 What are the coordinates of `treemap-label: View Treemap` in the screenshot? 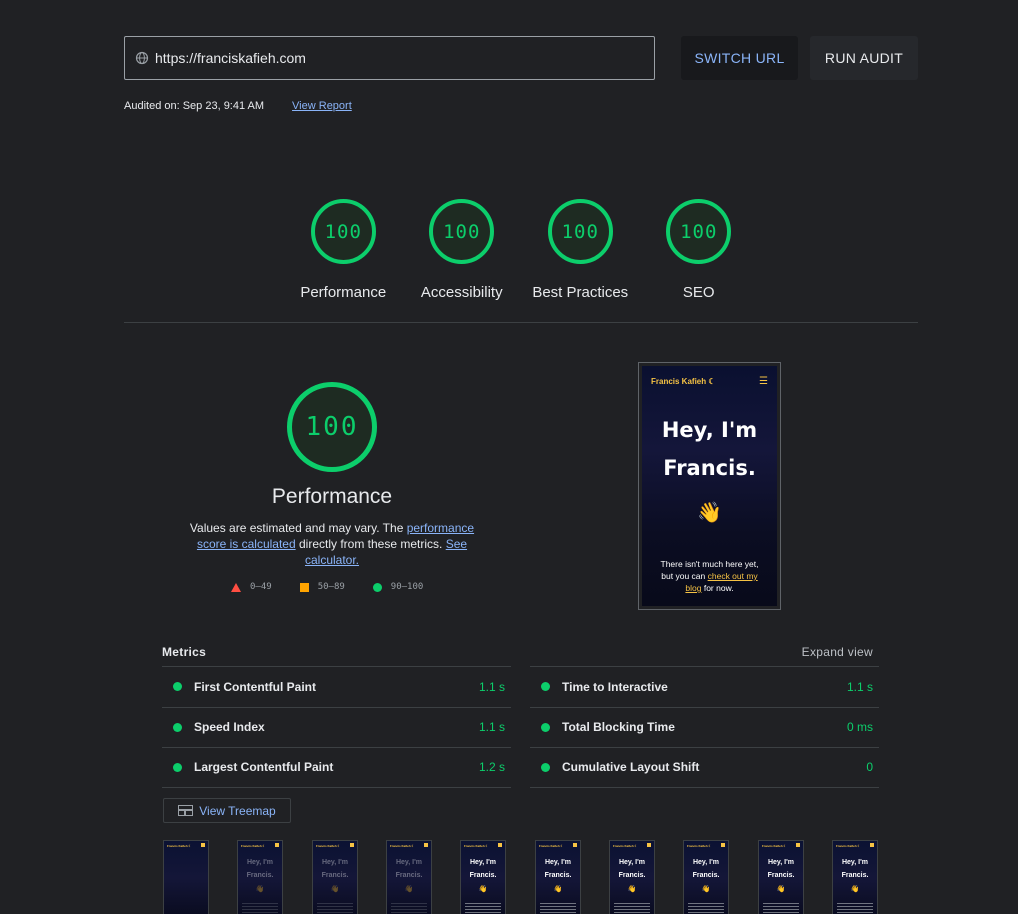 It's located at (237, 810).